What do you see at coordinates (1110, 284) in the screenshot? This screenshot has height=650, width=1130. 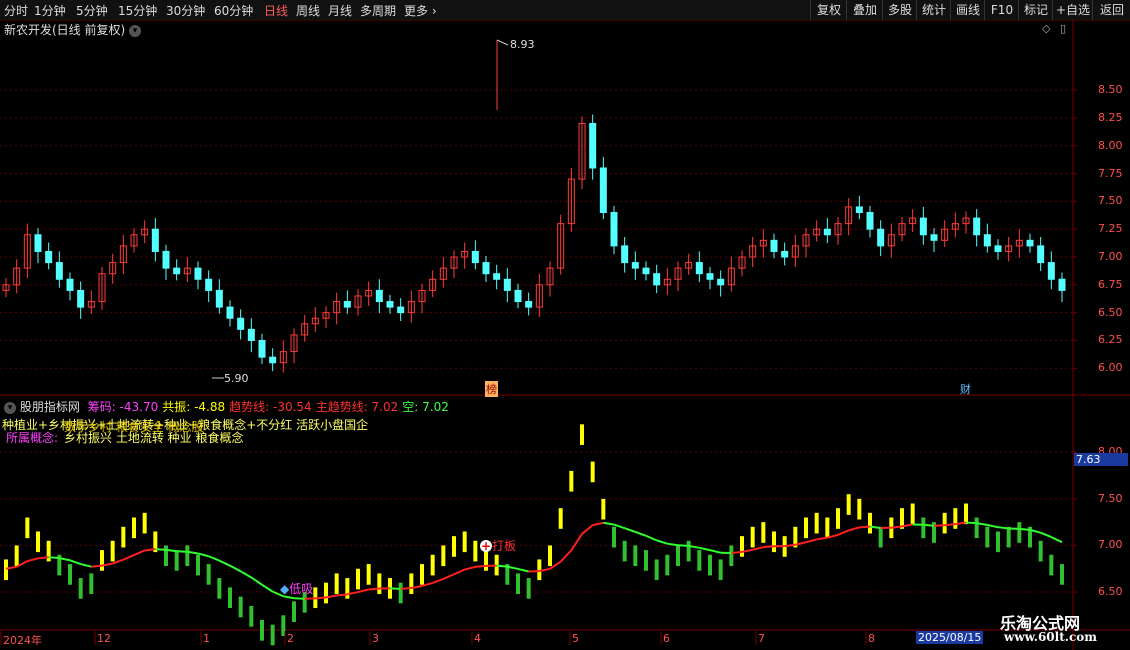 I see `y-tick-label: 6.75` at bounding box center [1110, 284].